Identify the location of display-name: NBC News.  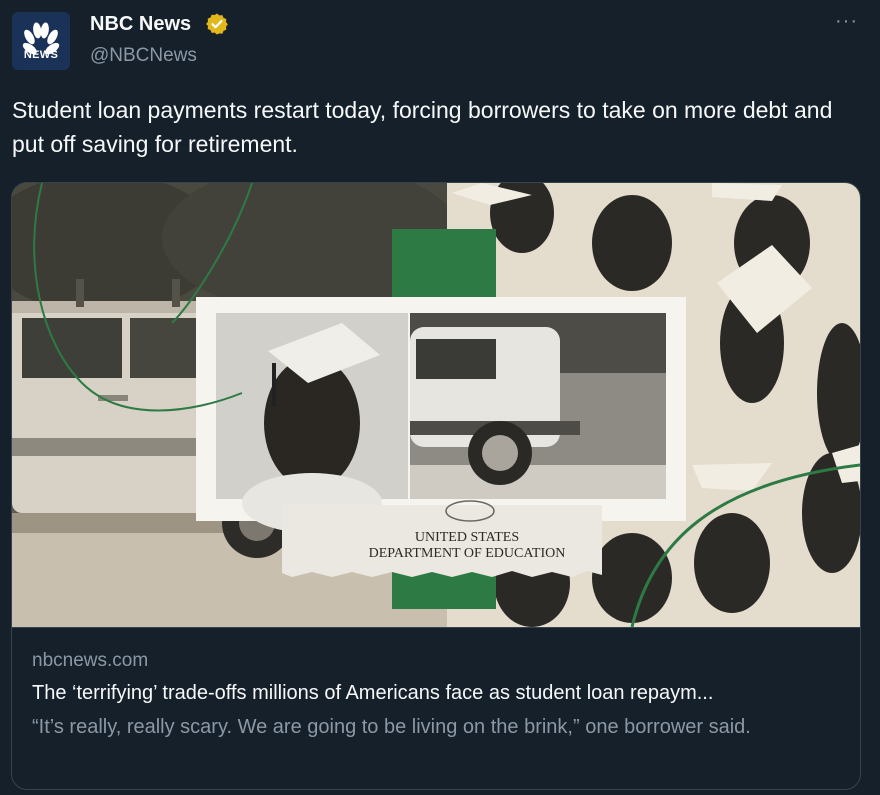
(140, 24).